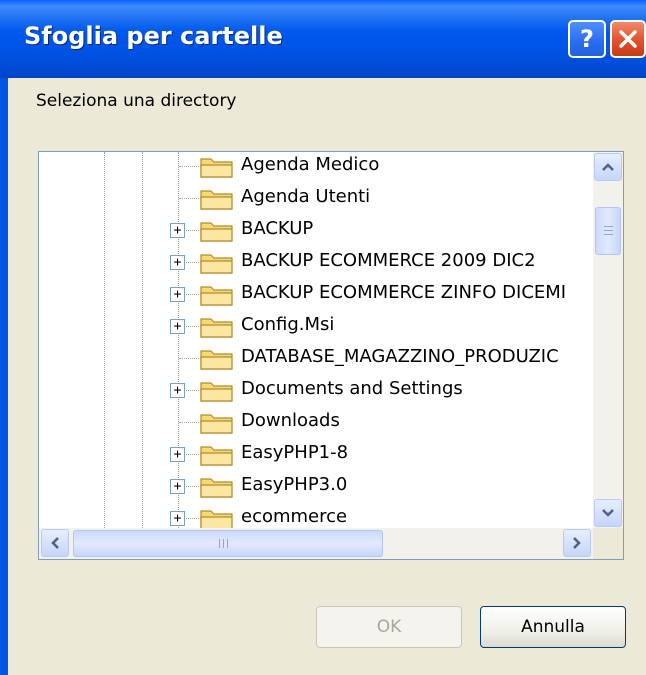 The height and width of the screenshot is (675, 646). I want to click on horizontal-scrollbar, so click(316, 543).